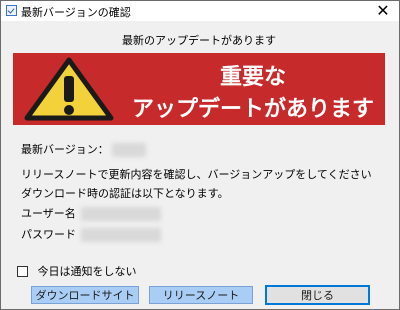 This screenshot has width=400, height=310. Describe the element at coordinates (199, 40) in the screenshot. I see `panel-heading: 最新のアップデートがあります` at that location.